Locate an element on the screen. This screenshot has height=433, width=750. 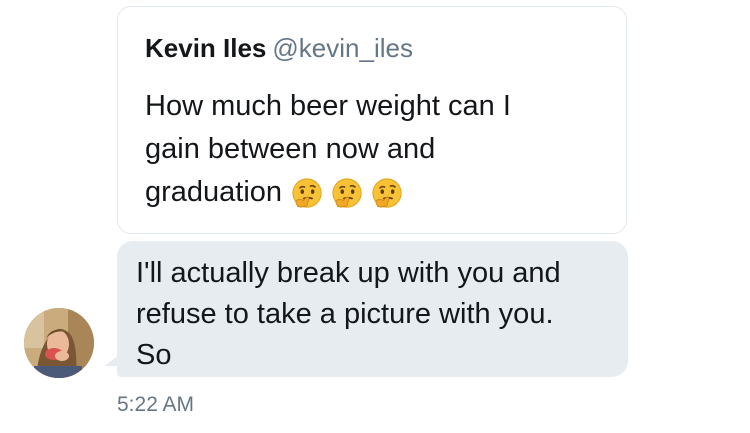
emoji-group is located at coordinates (350, 193).